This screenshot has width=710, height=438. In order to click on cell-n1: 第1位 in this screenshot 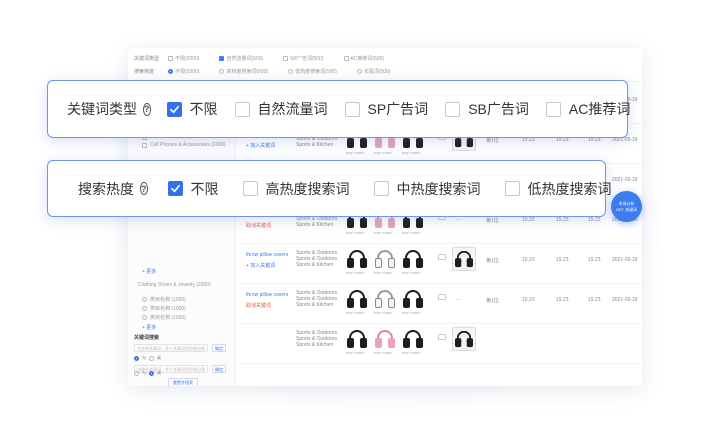, I will do `click(492, 221)`.